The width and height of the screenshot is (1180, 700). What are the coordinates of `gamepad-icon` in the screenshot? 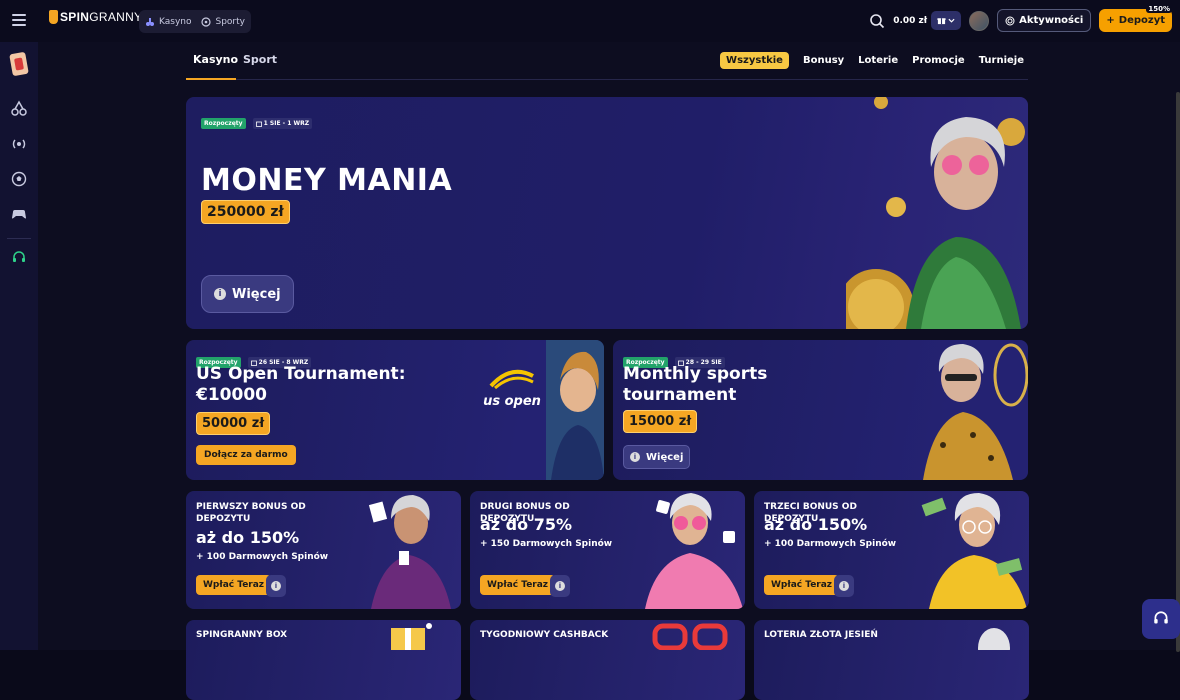 It's located at (19, 214).